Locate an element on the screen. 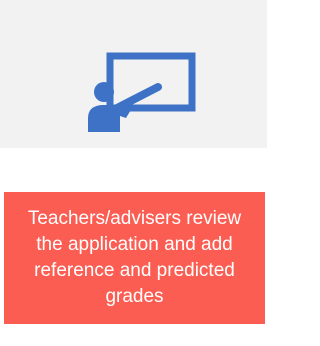 The height and width of the screenshot is (346, 320). teacher-body is located at coordinates (110, 118).